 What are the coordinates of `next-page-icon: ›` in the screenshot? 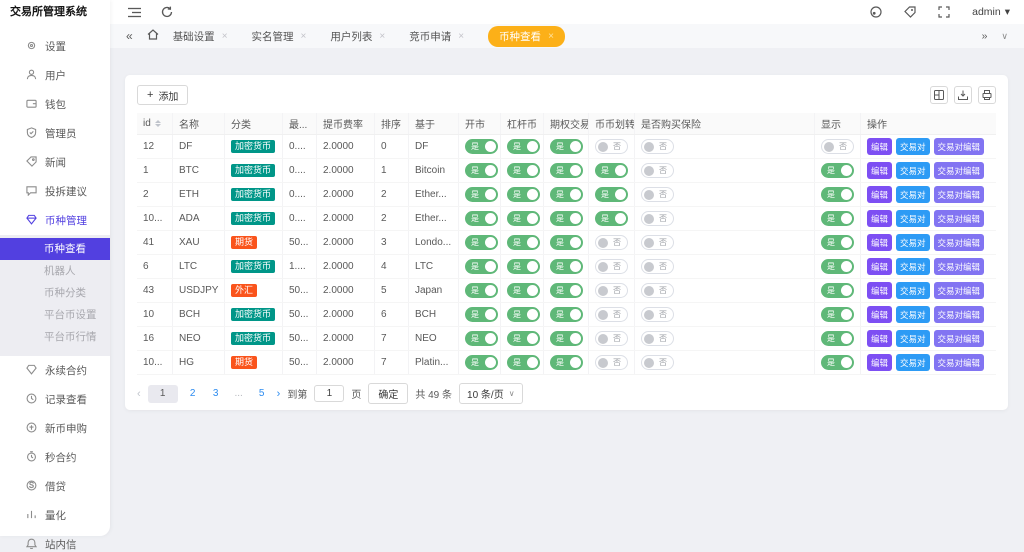 It's located at (279, 394).